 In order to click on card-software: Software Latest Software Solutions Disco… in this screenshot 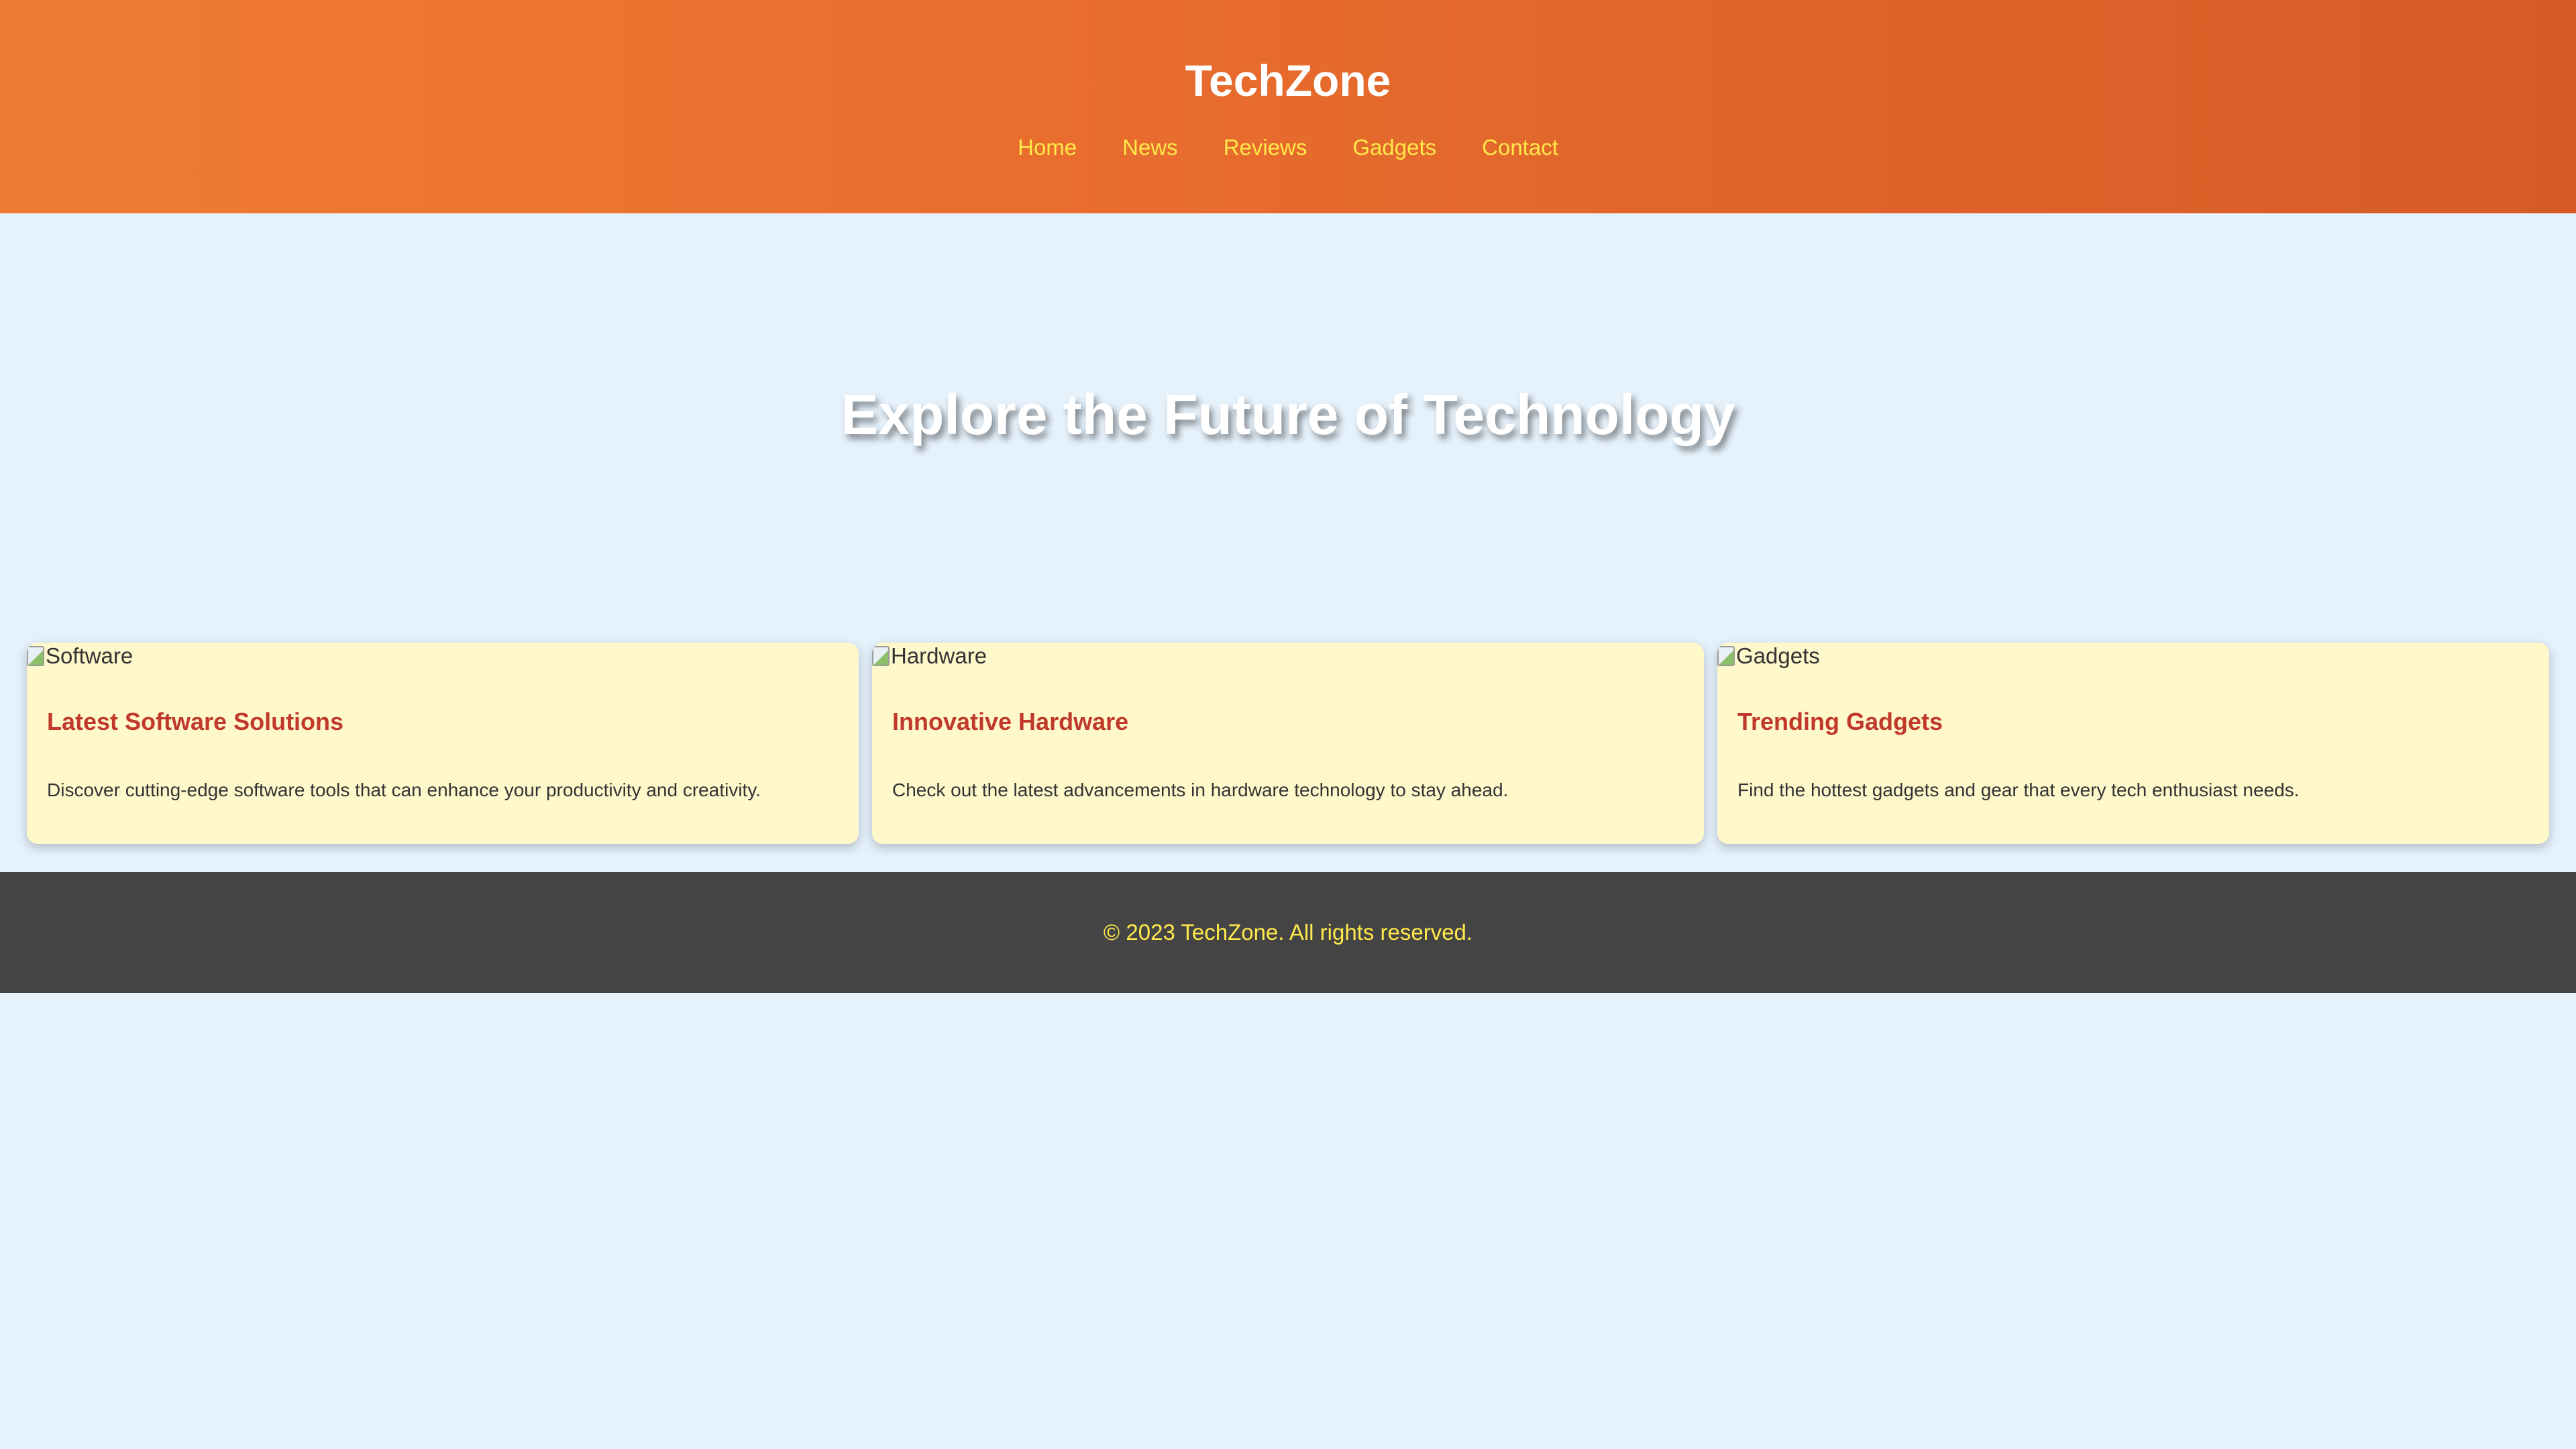, I will do `click(443, 743)`.